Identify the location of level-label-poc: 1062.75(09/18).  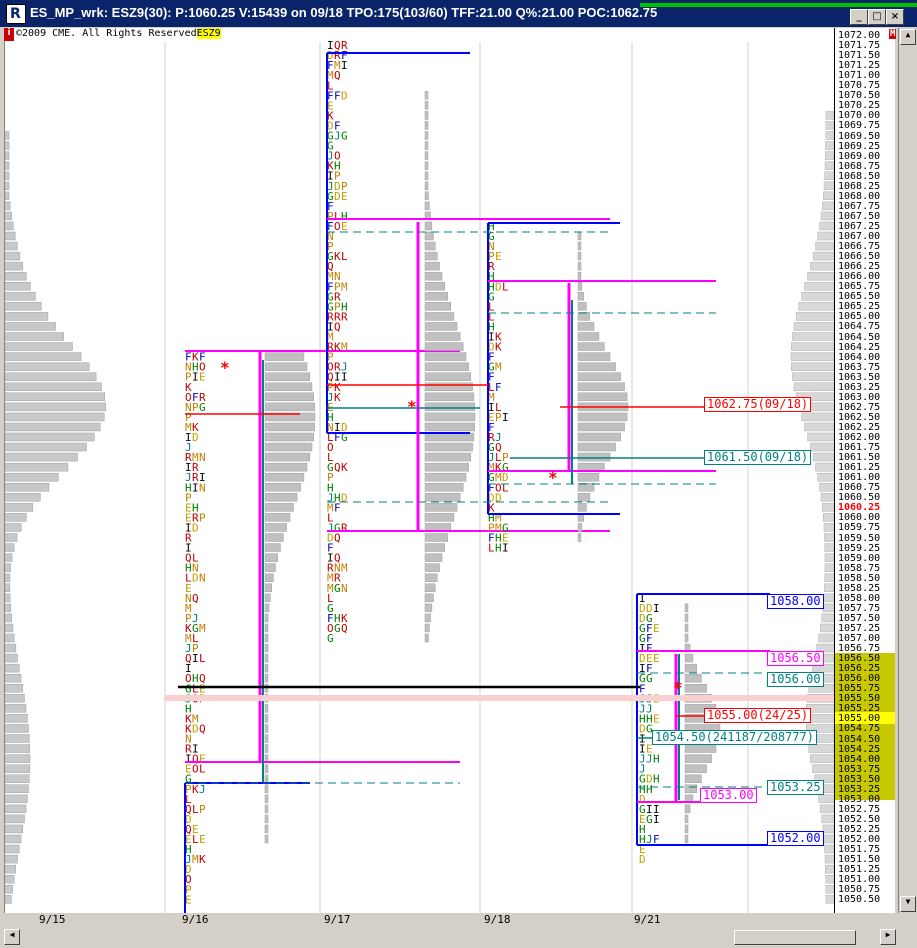
(757, 404).